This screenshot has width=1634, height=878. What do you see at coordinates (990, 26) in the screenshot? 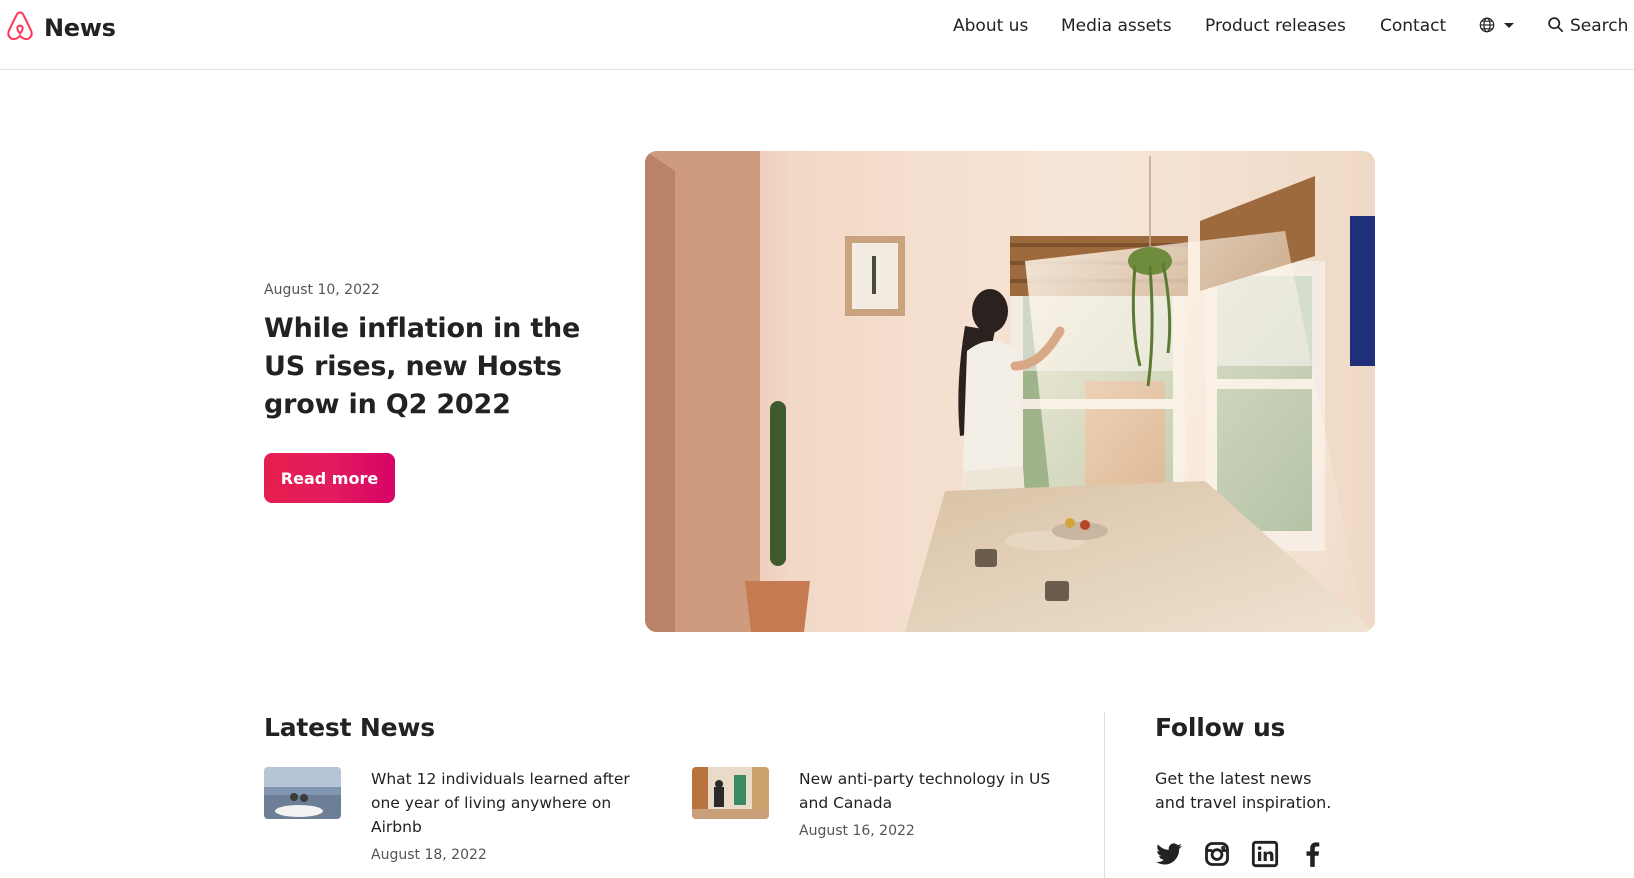
I see `nav-about-us: About us` at bounding box center [990, 26].